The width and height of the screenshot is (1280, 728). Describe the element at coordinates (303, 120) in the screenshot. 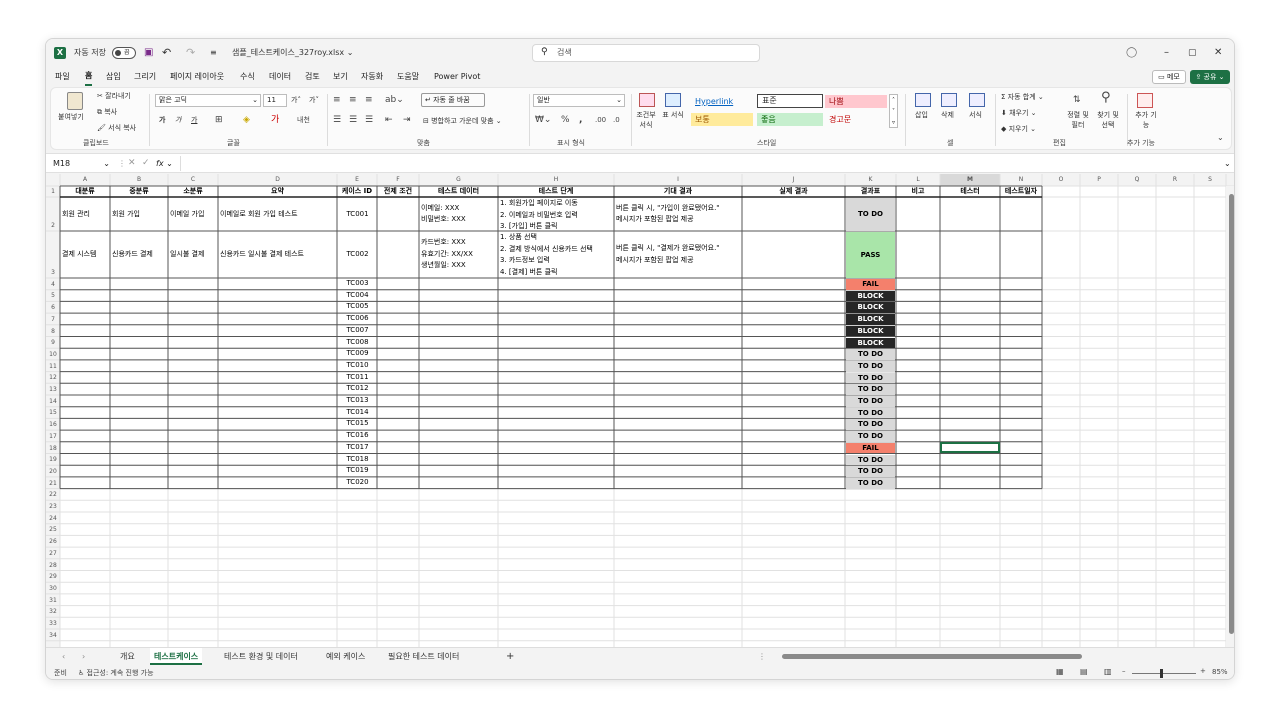

I see `phonetic-icon: 내천` at that location.